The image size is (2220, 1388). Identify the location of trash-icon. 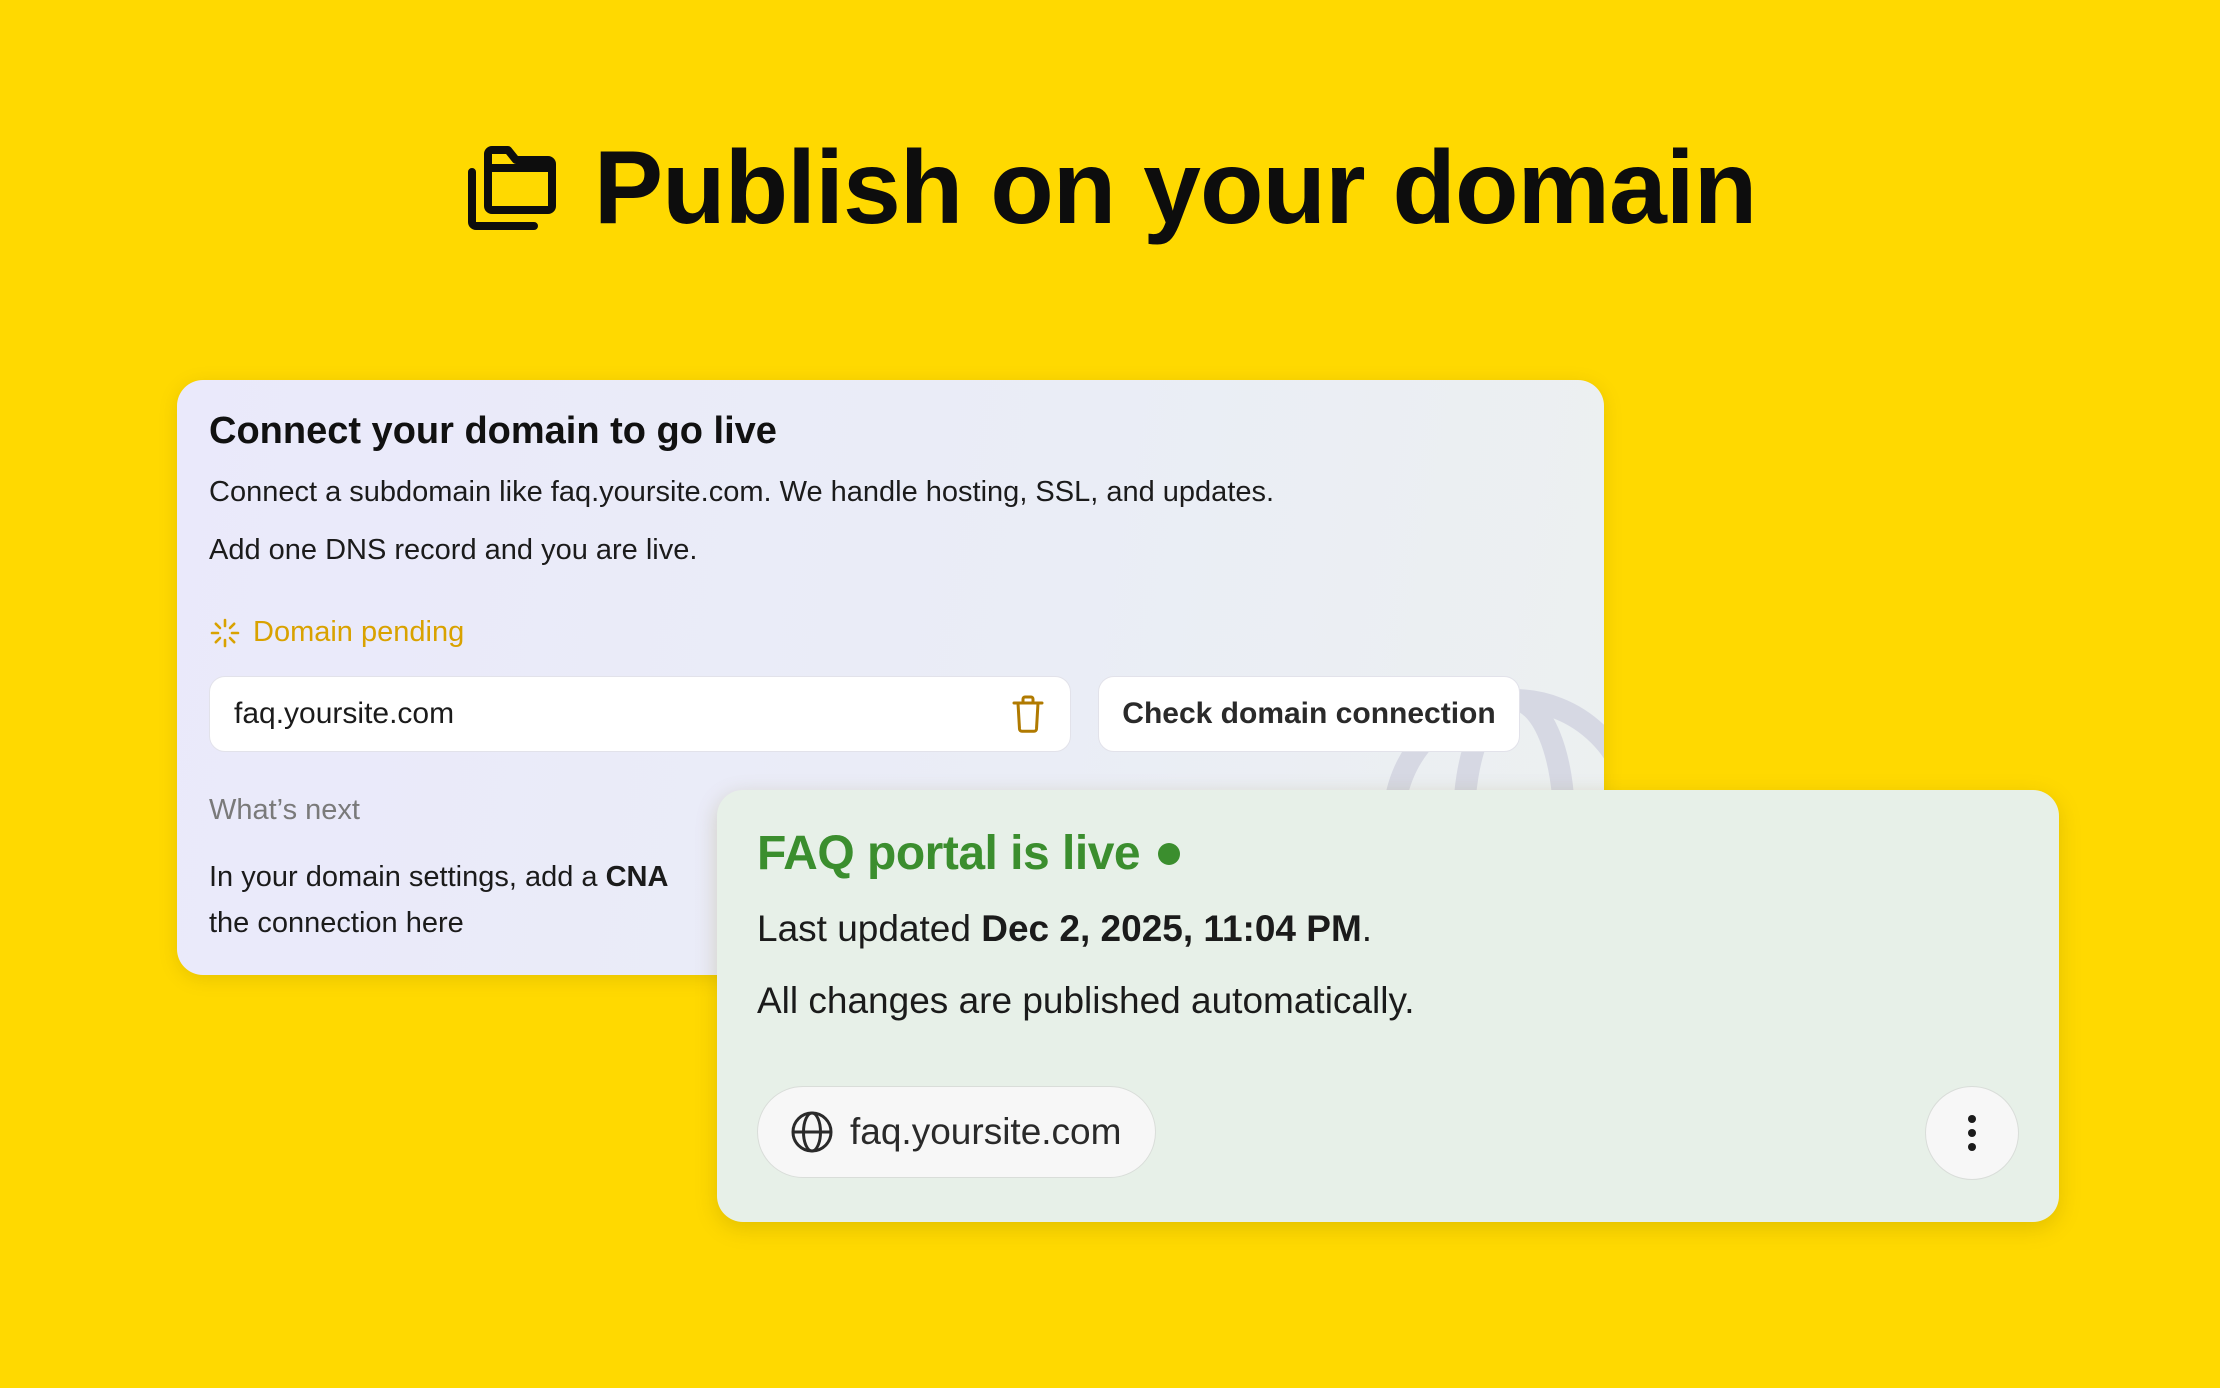
(1028, 714).